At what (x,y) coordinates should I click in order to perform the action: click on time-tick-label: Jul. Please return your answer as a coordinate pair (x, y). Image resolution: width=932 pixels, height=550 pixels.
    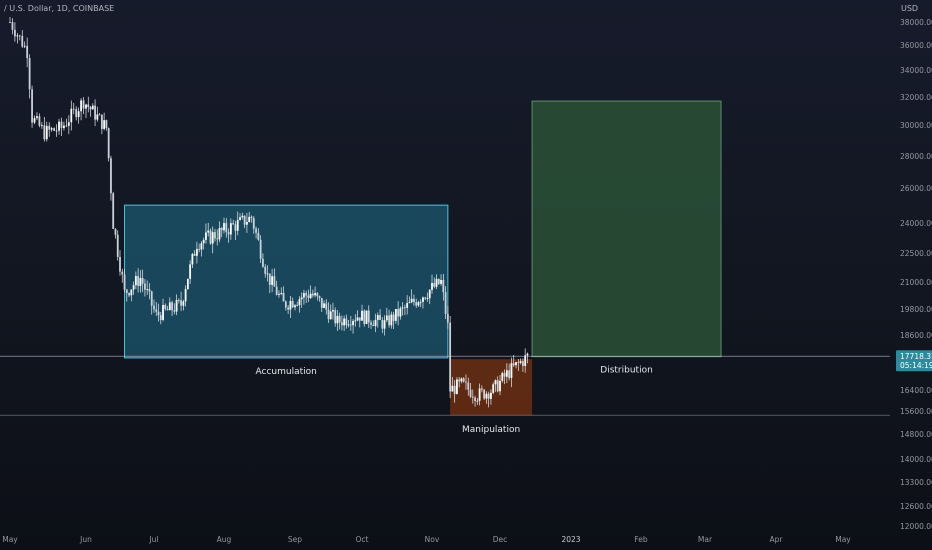
    Looking at the image, I should click on (153, 539).